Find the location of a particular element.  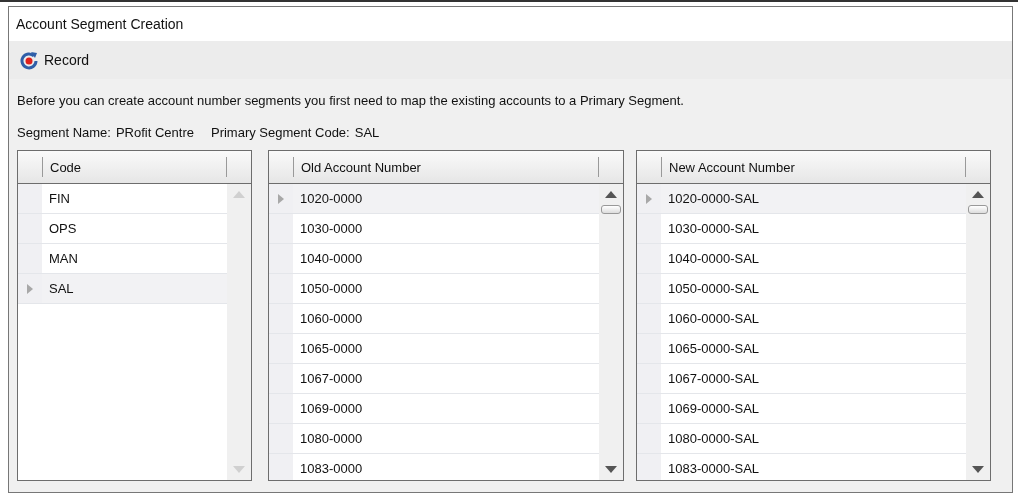

record-icon is located at coordinates (29, 60).